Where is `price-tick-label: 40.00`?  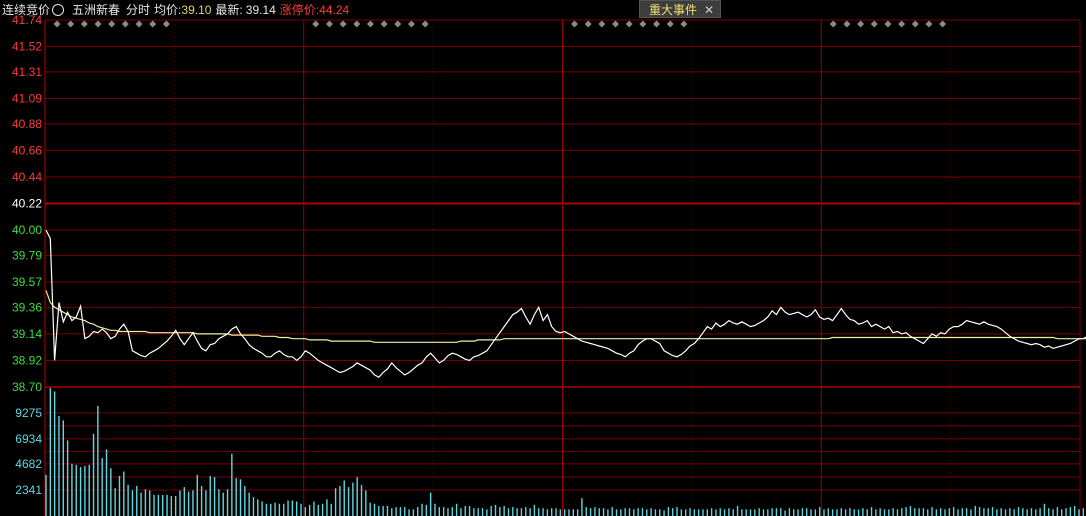 price-tick-label: 40.00 is located at coordinates (27, 230).